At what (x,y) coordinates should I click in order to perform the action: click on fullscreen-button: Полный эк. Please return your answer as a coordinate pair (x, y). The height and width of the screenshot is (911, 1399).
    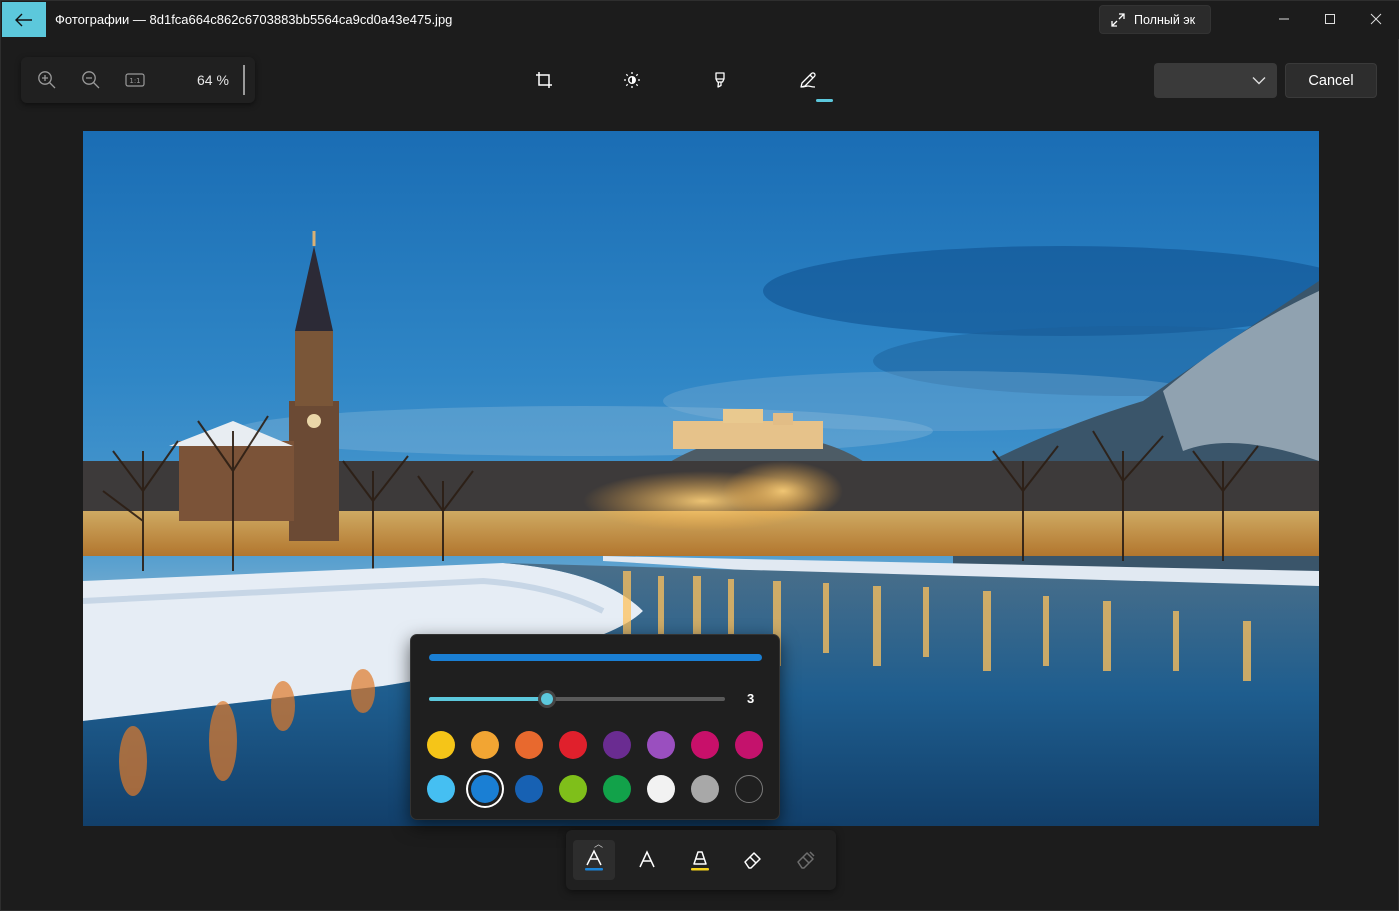
    Looking at the image, I should click on (1155, 19).